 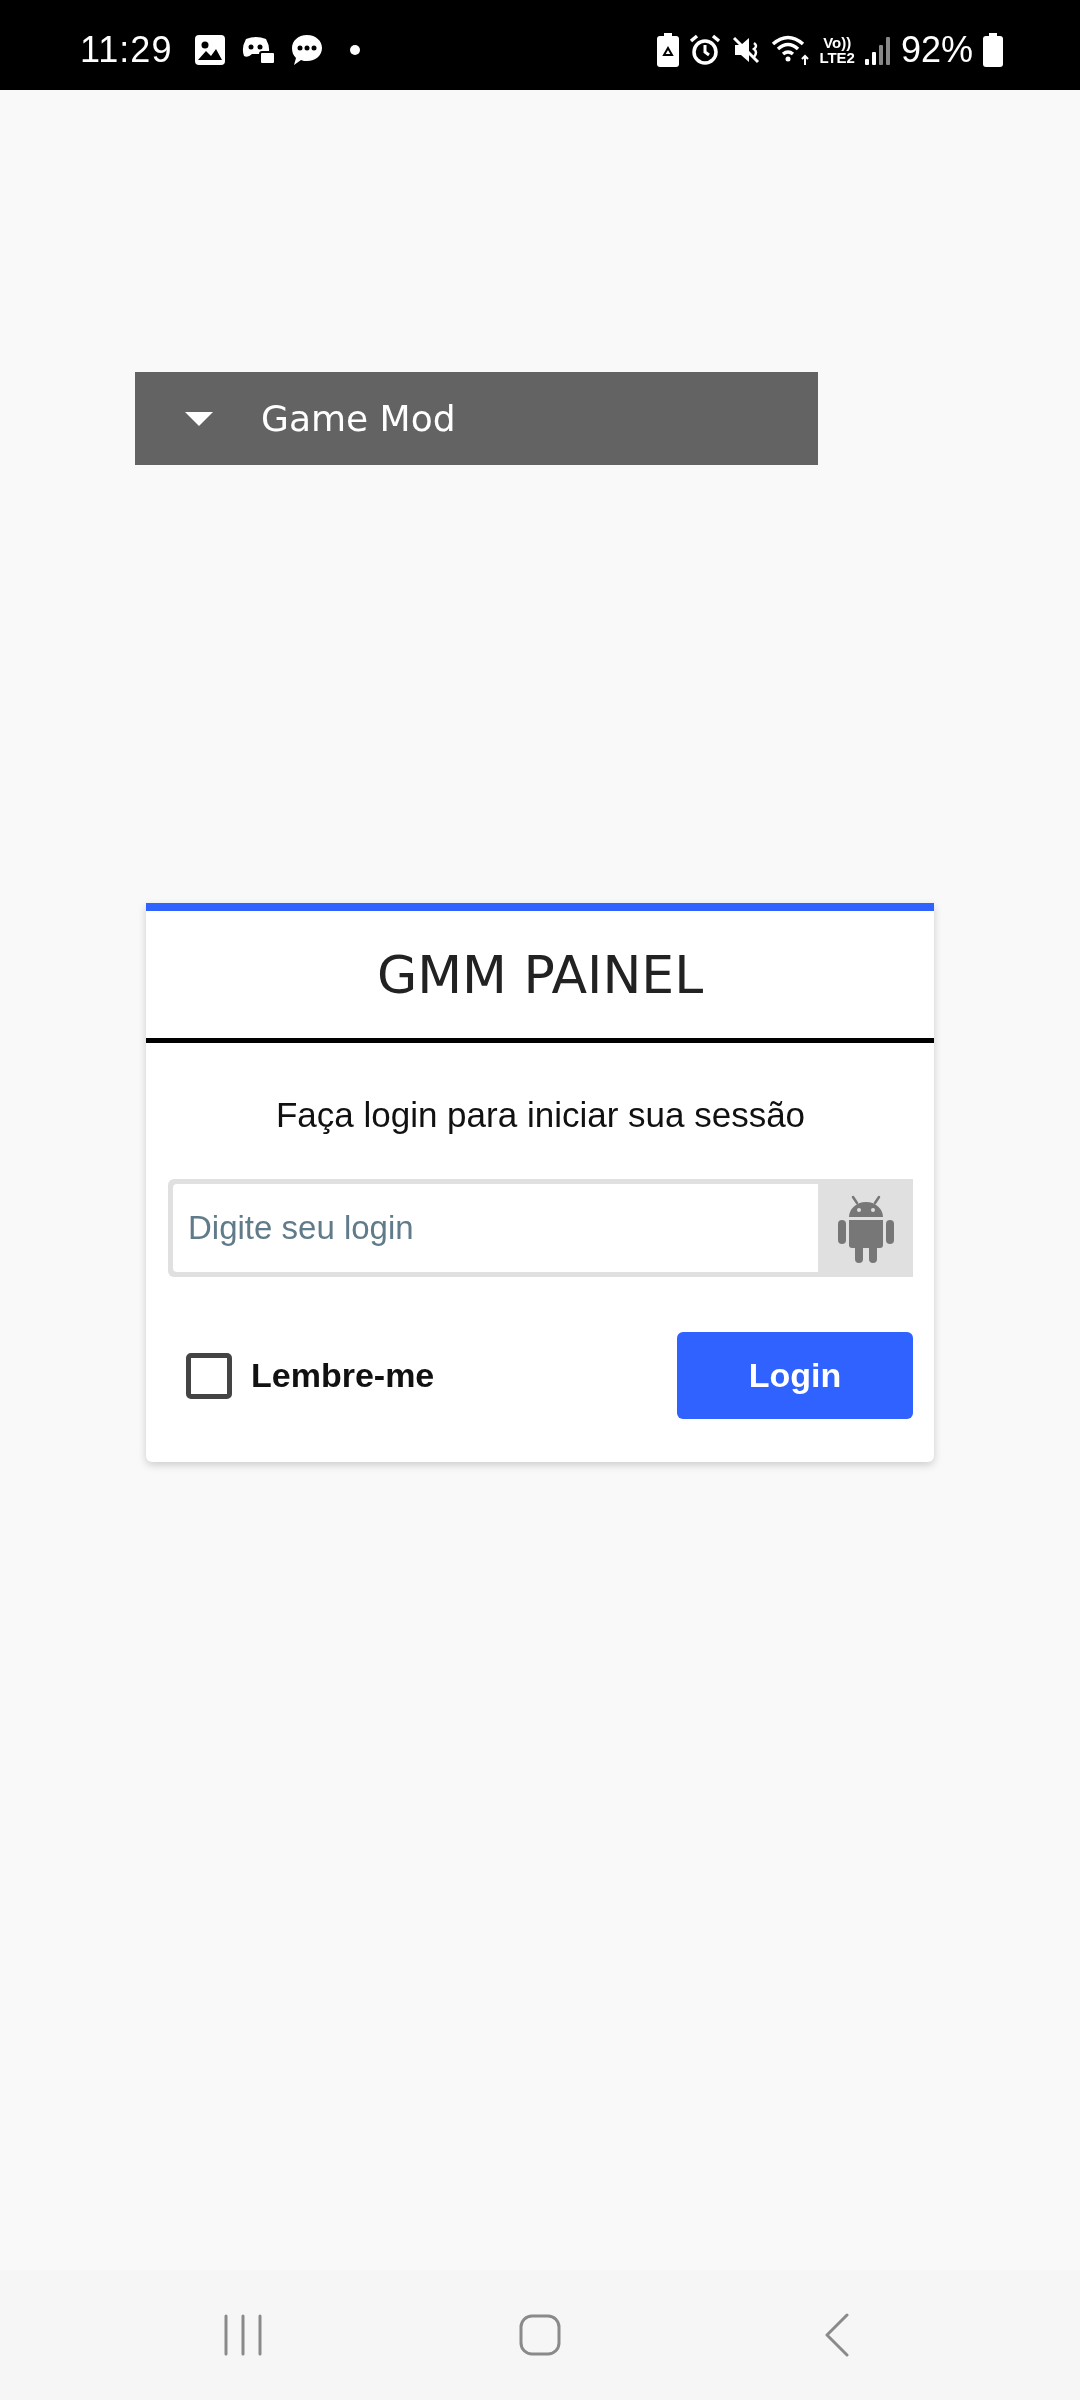 I want to click on signal-icon, so click(x=877, y=50).